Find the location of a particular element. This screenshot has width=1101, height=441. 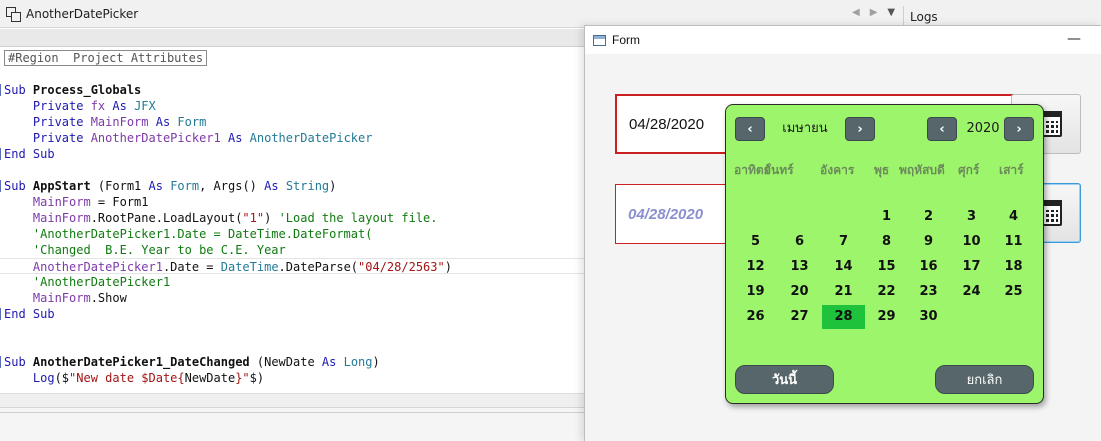

code-token: "04/28/2563" is located at coordinates (401, 267).